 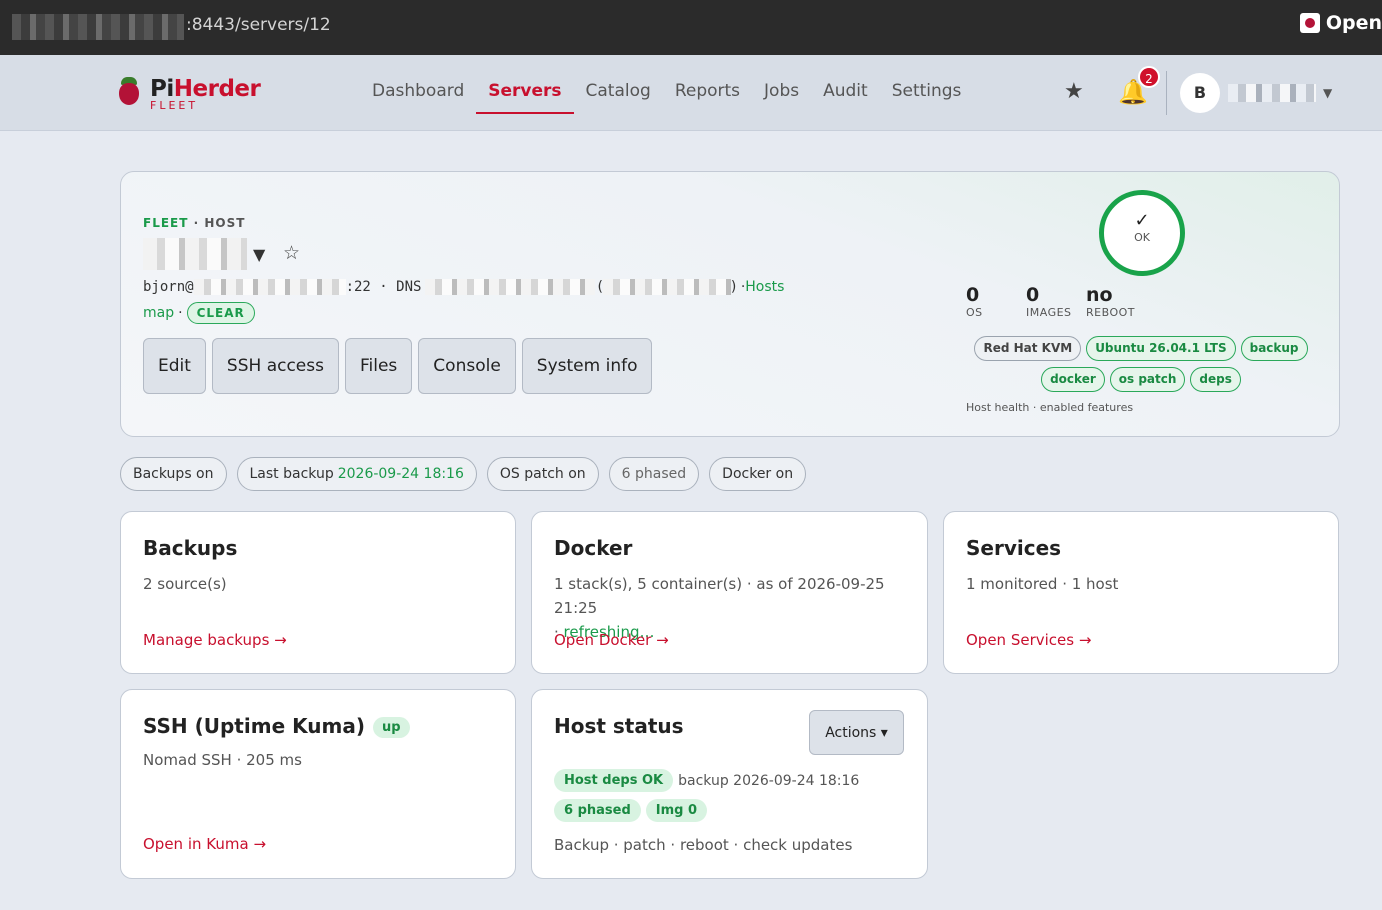 I want to click on host-switch-chevron-down-icon: ▼, so click(x=259, y=254).